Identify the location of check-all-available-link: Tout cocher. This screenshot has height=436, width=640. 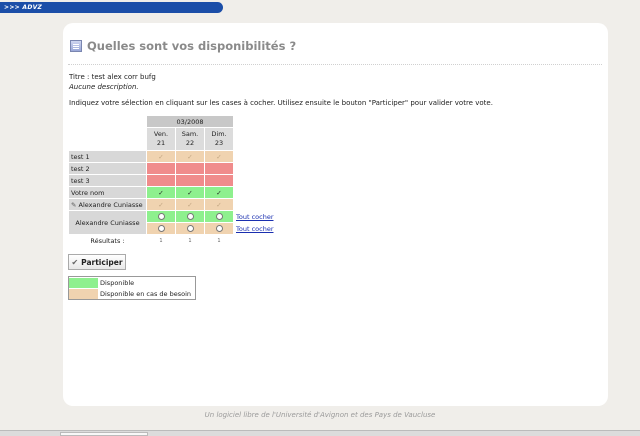
(255, 216).